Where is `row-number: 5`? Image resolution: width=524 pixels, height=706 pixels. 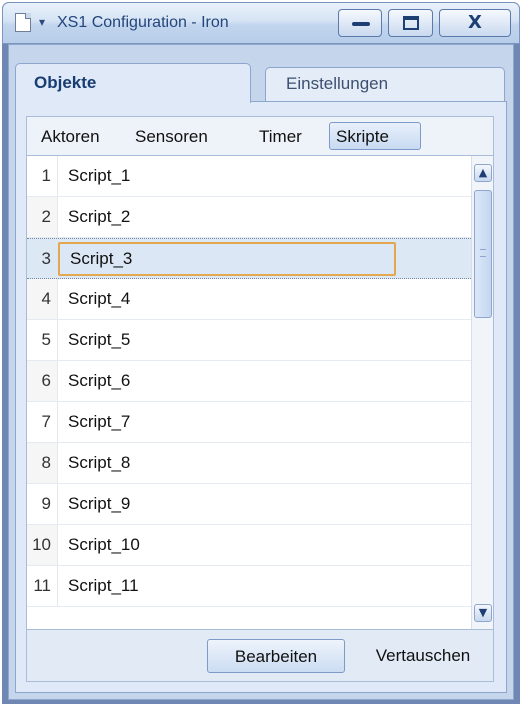
row-number: 5 is located at coordinates (46, 339).